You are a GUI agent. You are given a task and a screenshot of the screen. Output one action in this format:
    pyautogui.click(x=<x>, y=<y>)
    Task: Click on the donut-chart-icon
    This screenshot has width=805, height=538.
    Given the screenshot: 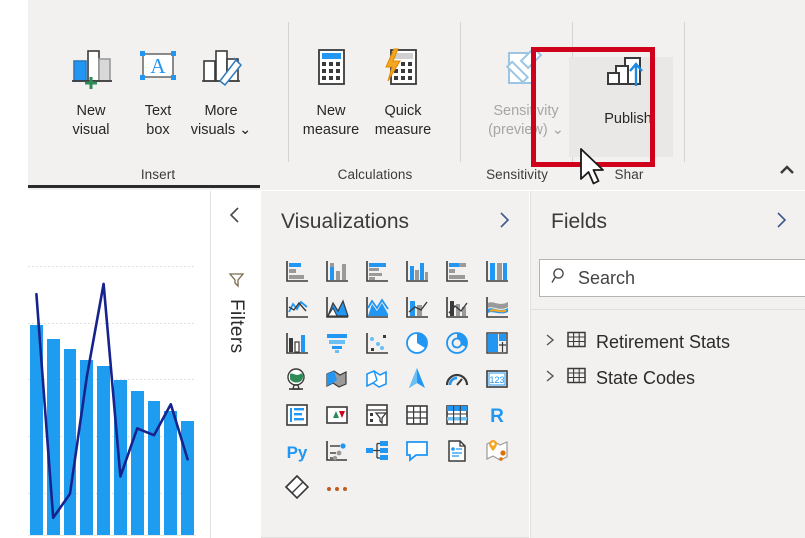 What is the action you would take?
    pyautogui.click(x=457, y=343)
    